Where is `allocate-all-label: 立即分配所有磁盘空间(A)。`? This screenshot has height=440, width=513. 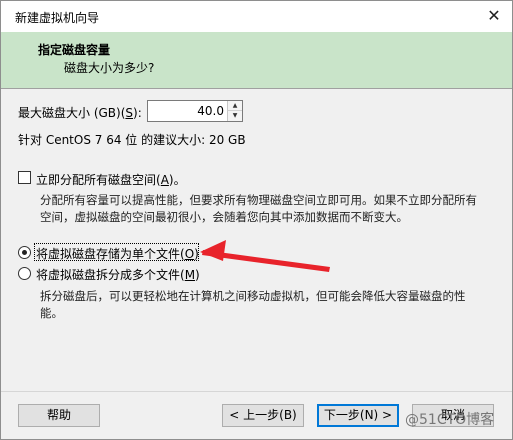
allocate-all-label: 立即分配所有磁盘空间(A)。 is located at coordinates (111, 179).